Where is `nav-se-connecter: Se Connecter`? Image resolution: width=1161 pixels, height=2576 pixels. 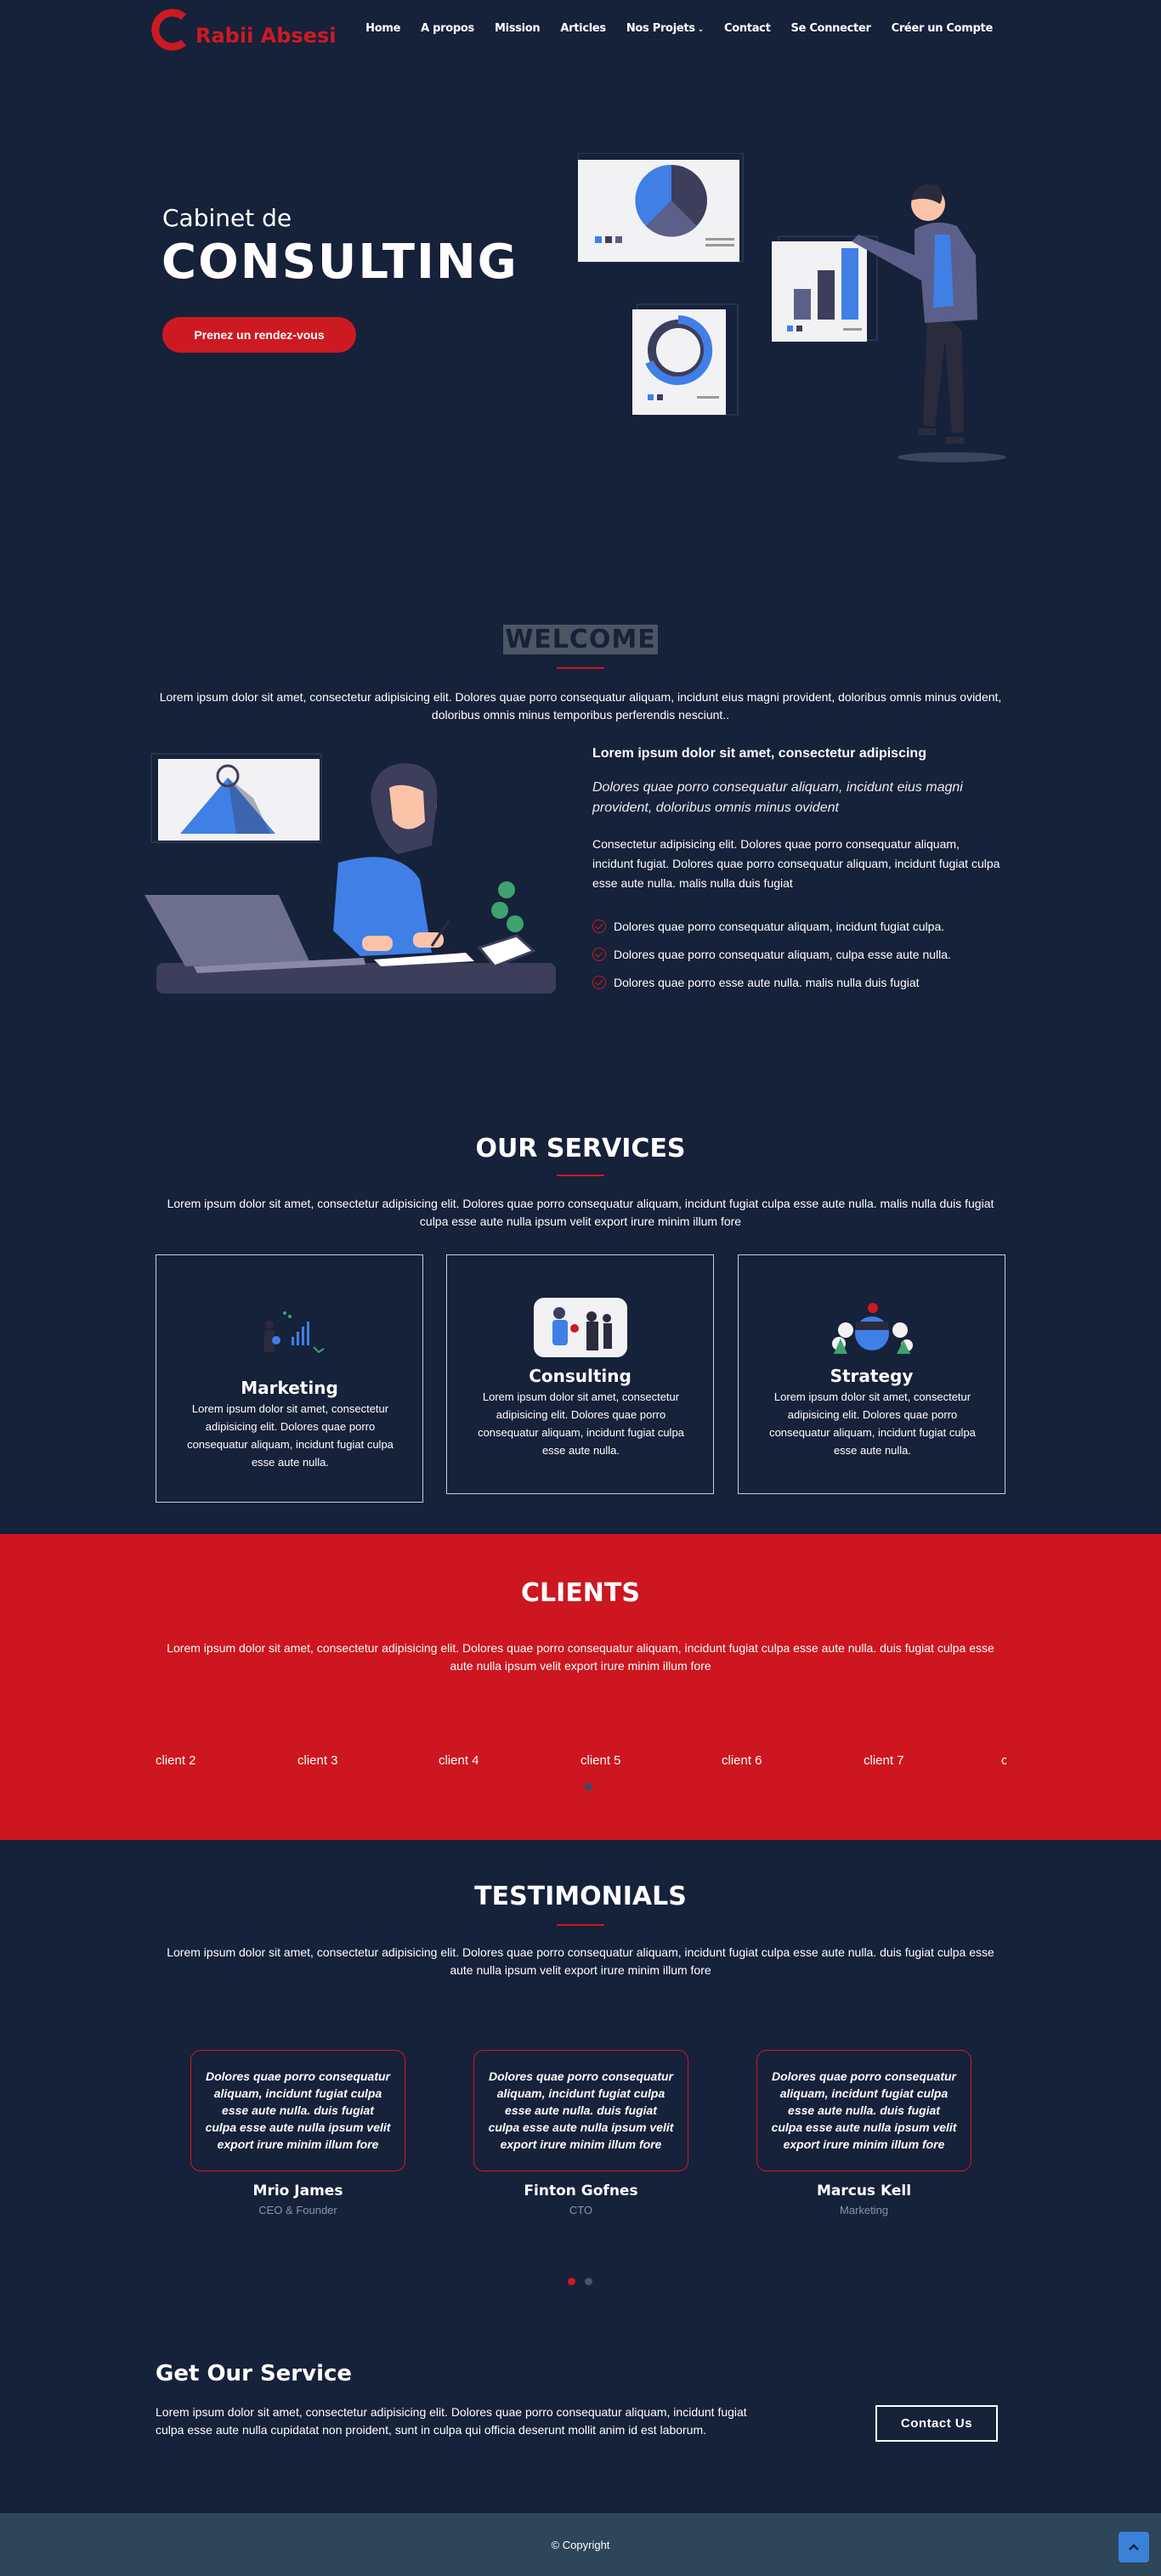 nav-se-connecter: Se Connecter is located at coordinates (831, 28).